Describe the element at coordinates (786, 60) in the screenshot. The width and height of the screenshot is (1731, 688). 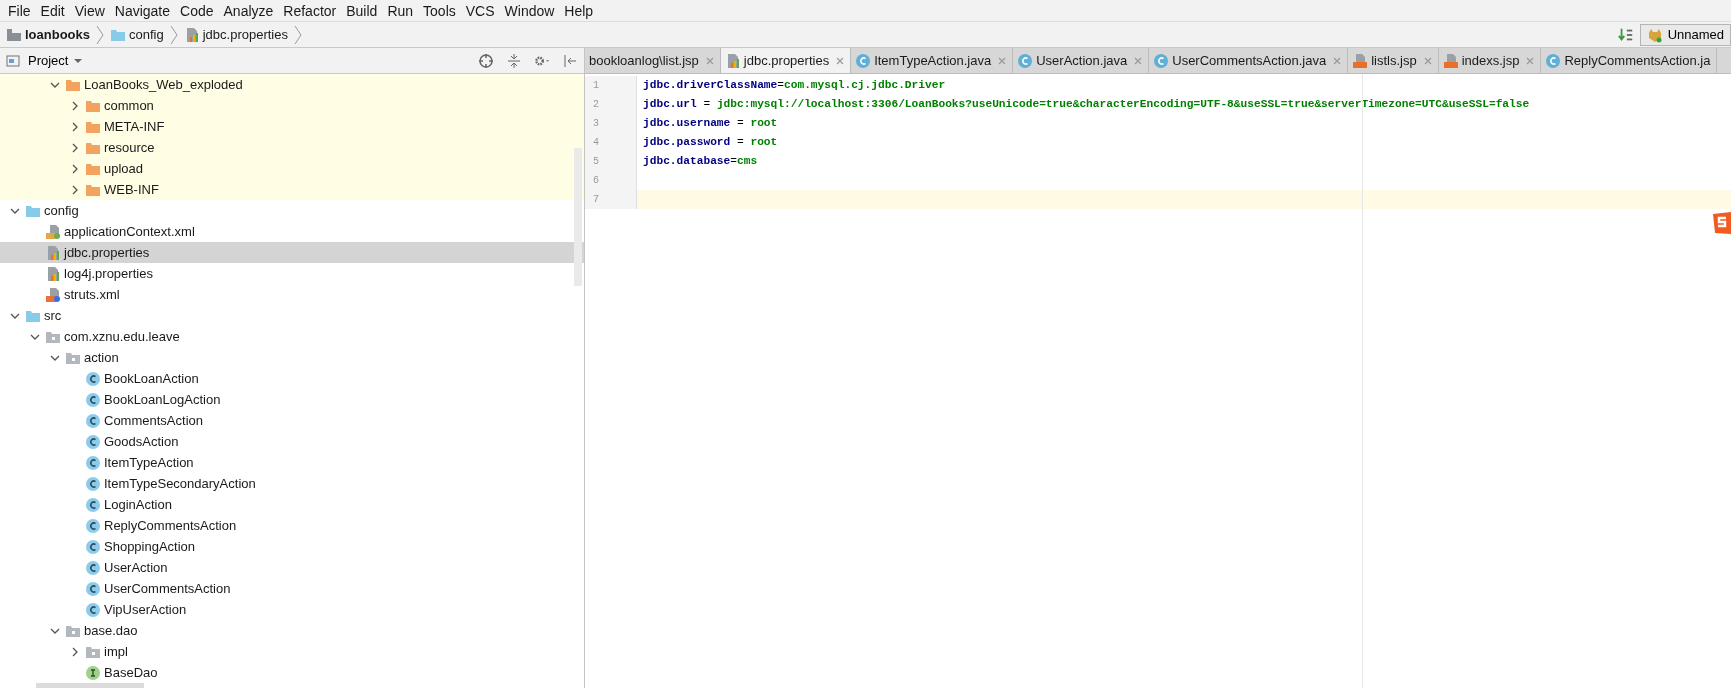
I see `editor-tab: jdbc.properties` at that location.